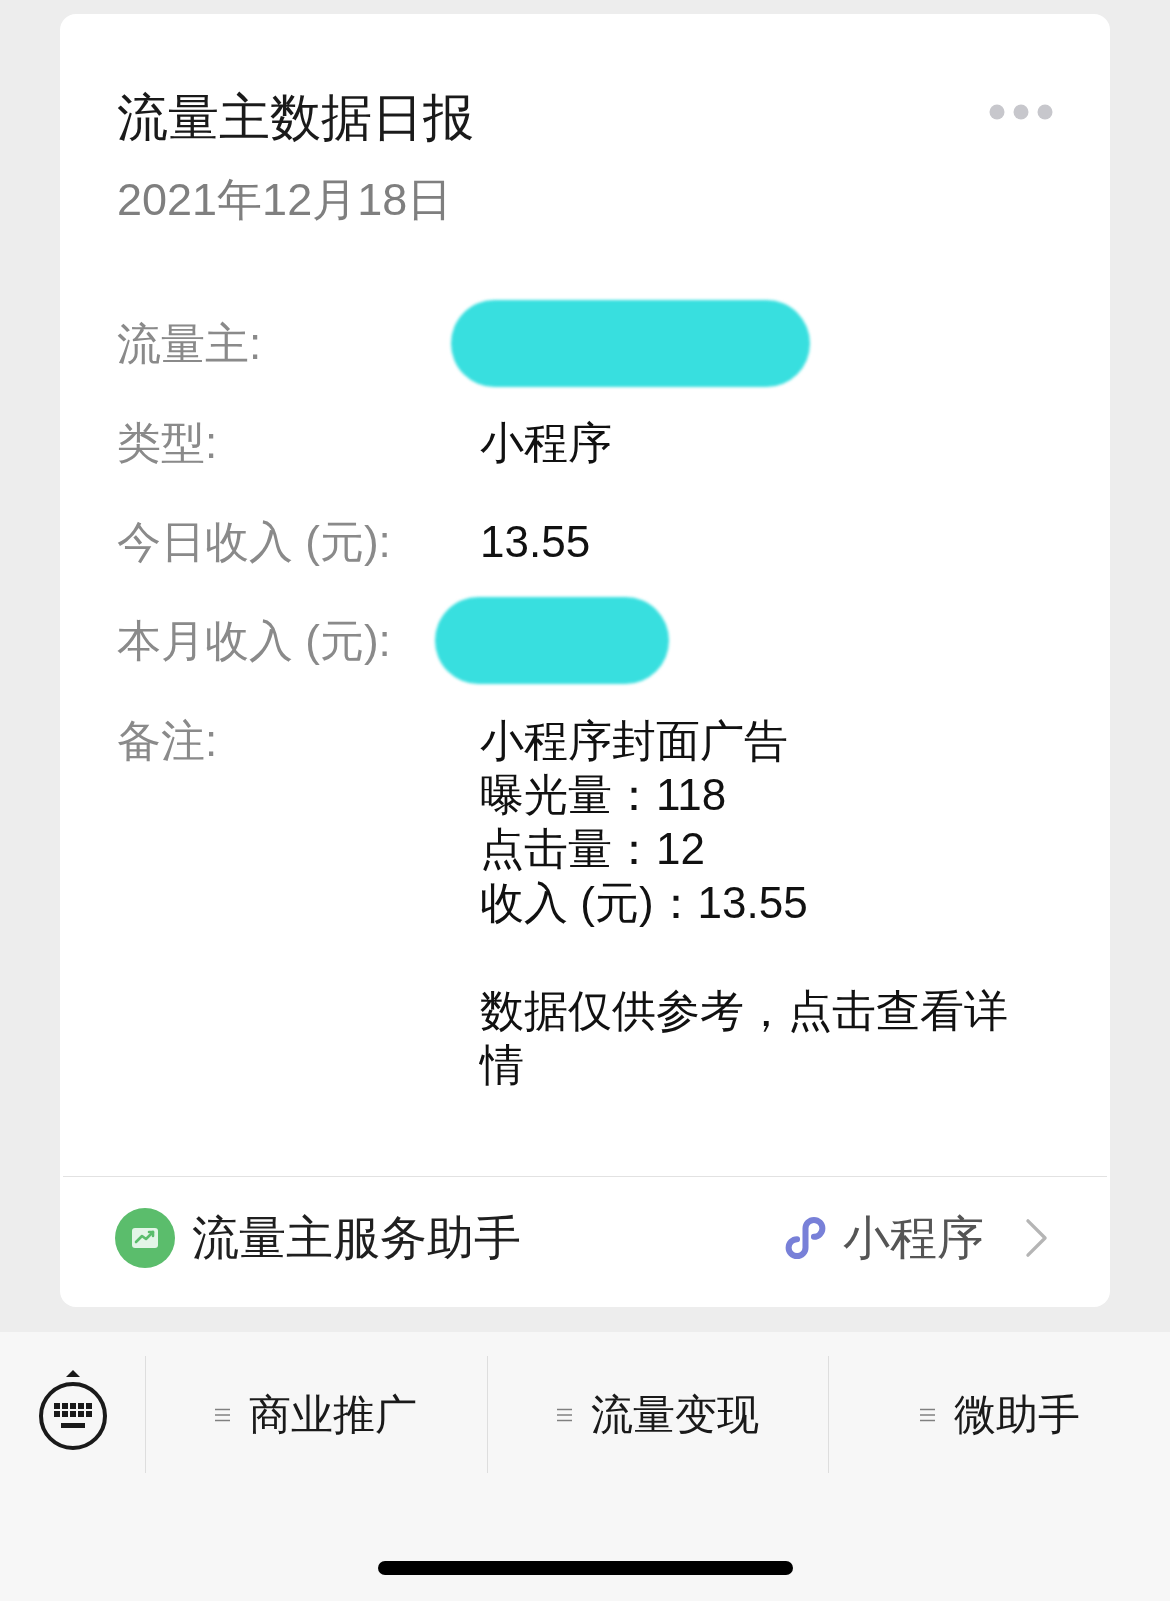 The width and height of the screenshot is (1170, 1601). What do you see at coordinates (316, 1414) in the screenshot?
I see `menu-button: 商业推广` at bounding box center [316, 1414].